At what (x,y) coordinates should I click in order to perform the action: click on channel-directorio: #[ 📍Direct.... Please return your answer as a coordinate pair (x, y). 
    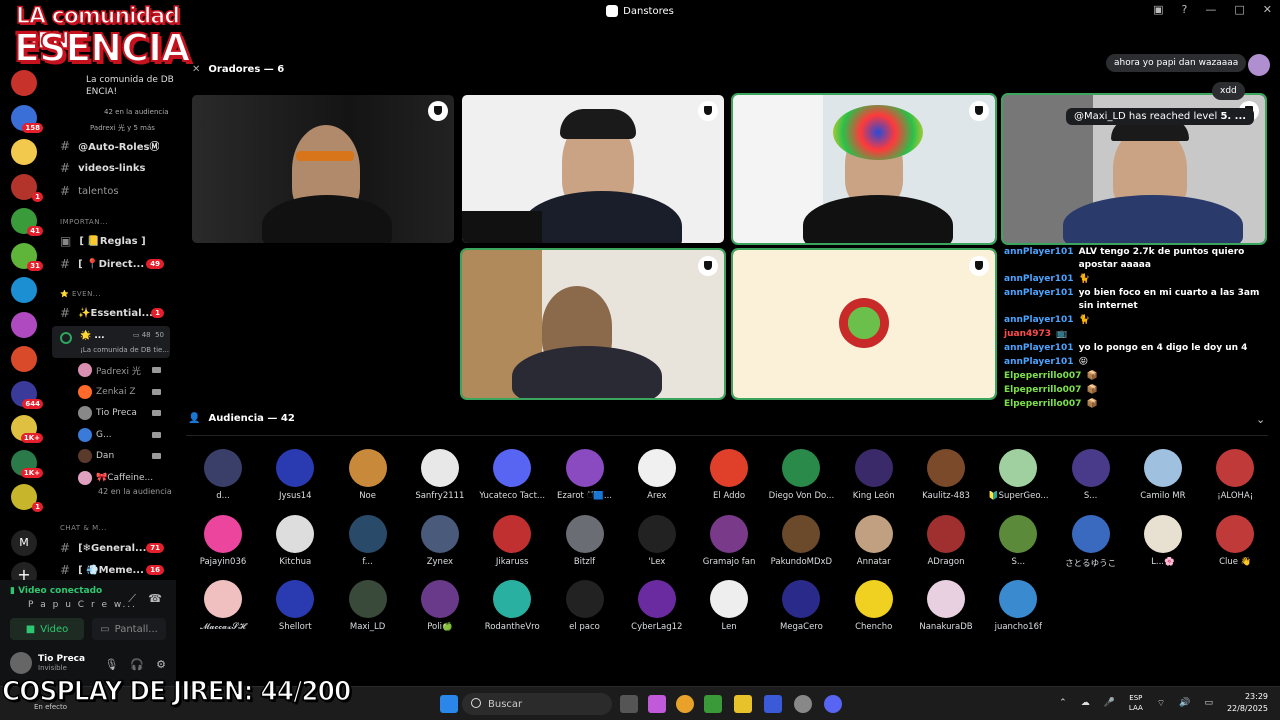
    Looking at the image, I should click on (102, 264).